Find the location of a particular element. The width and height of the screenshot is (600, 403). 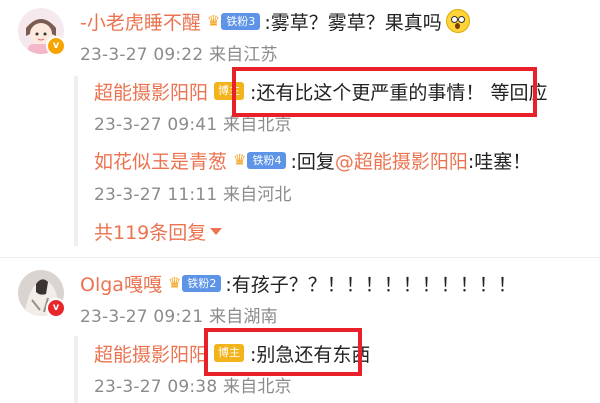

reply-meta: 23-3-27 11:11 来自河北 is located at coordinates (193, 194).